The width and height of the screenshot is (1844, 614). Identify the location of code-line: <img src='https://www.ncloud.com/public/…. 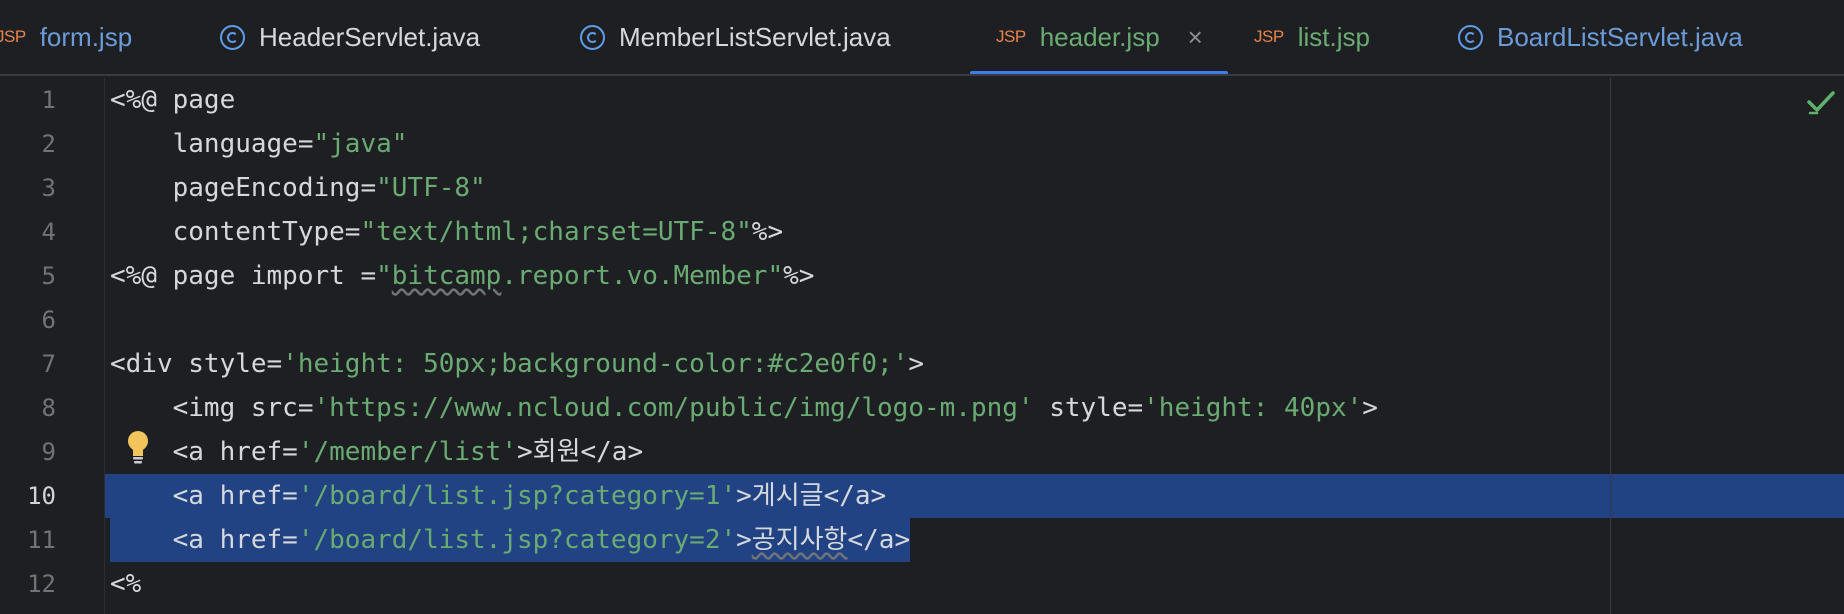
(744, 408).